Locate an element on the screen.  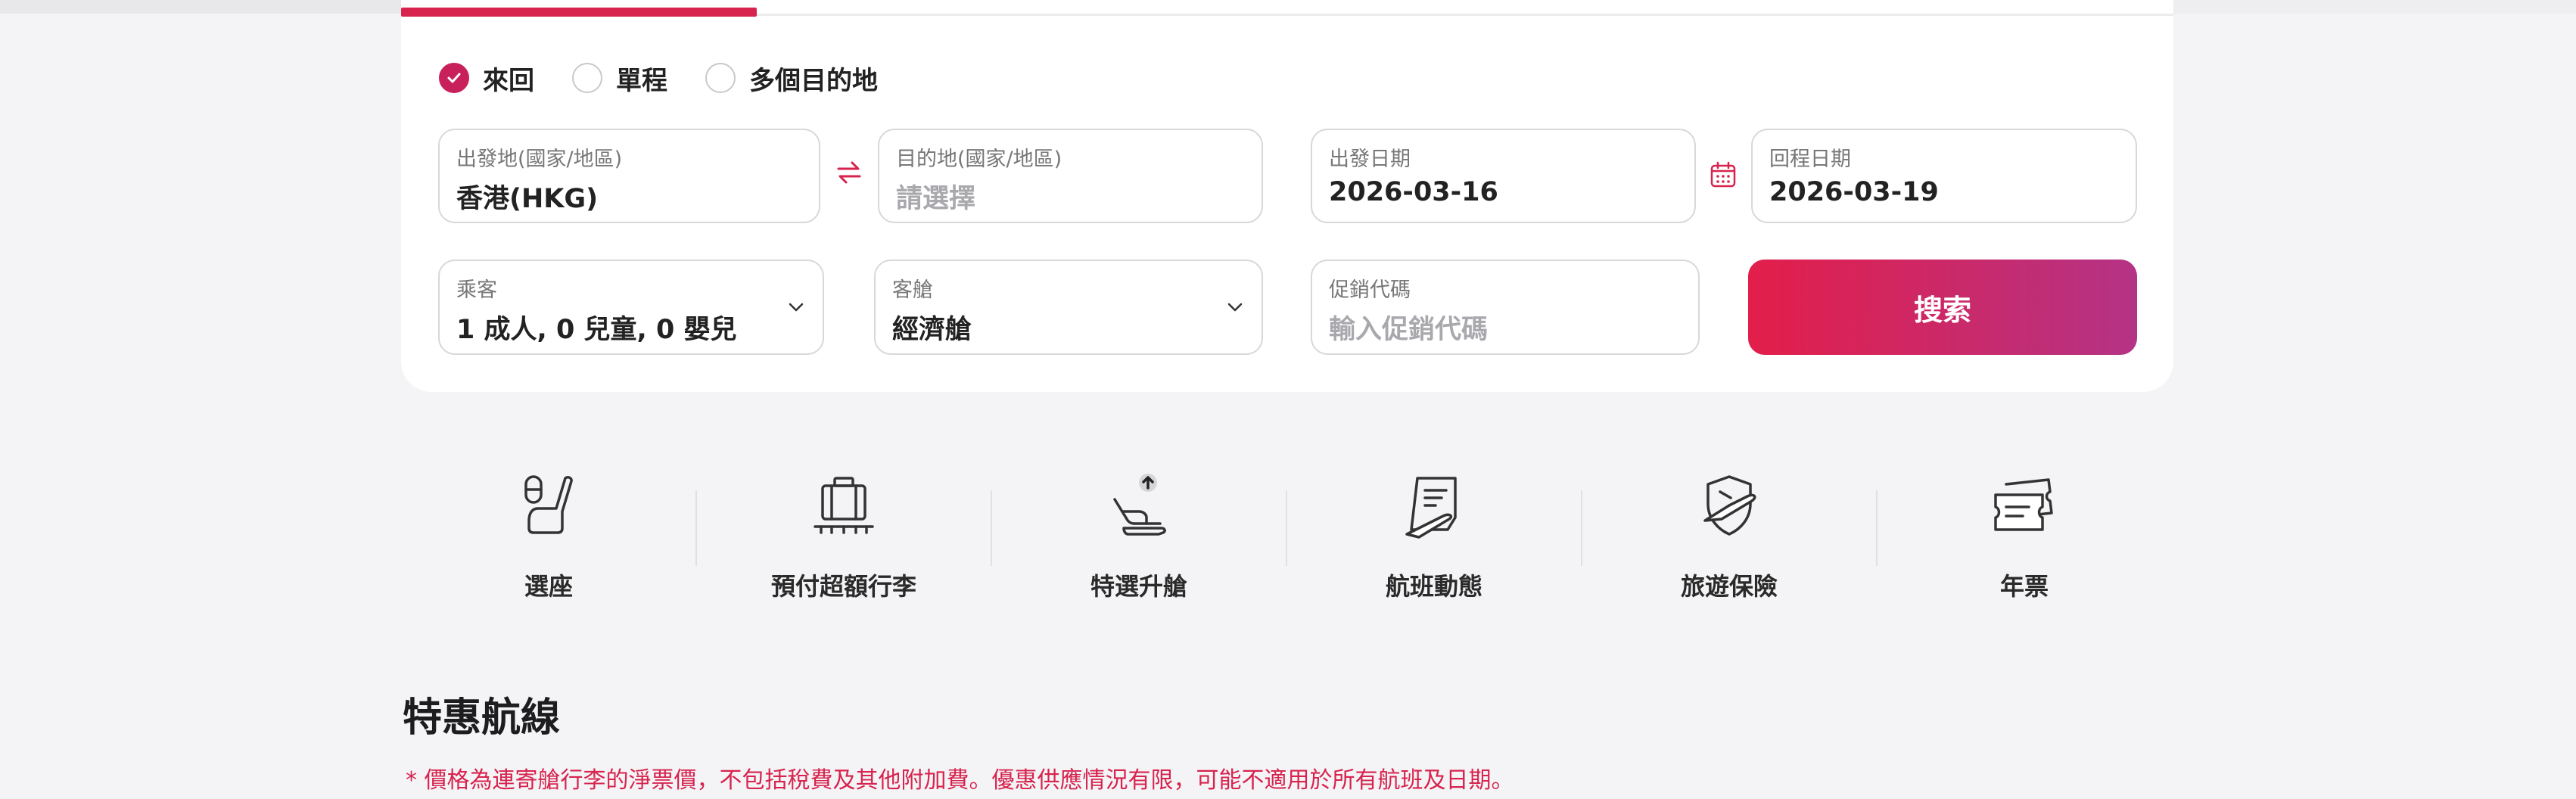
service-label: 選座 is located at coordinates (548, 586).